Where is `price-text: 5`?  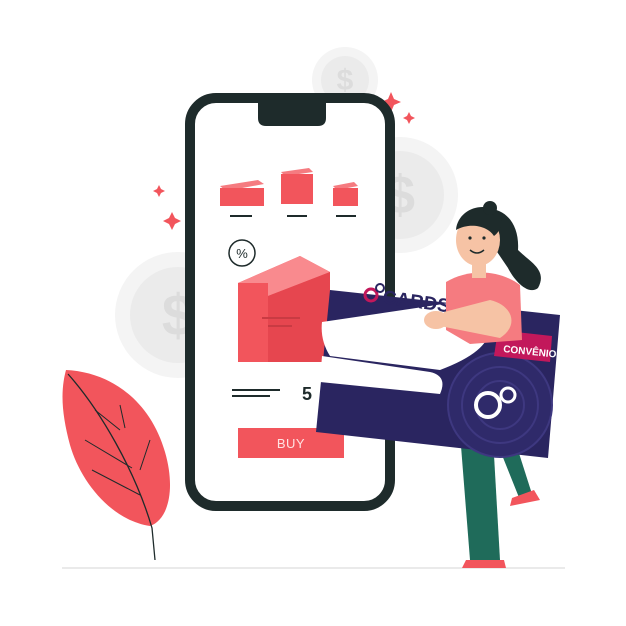
price-text: 5 is located at coordinates (307, 394).